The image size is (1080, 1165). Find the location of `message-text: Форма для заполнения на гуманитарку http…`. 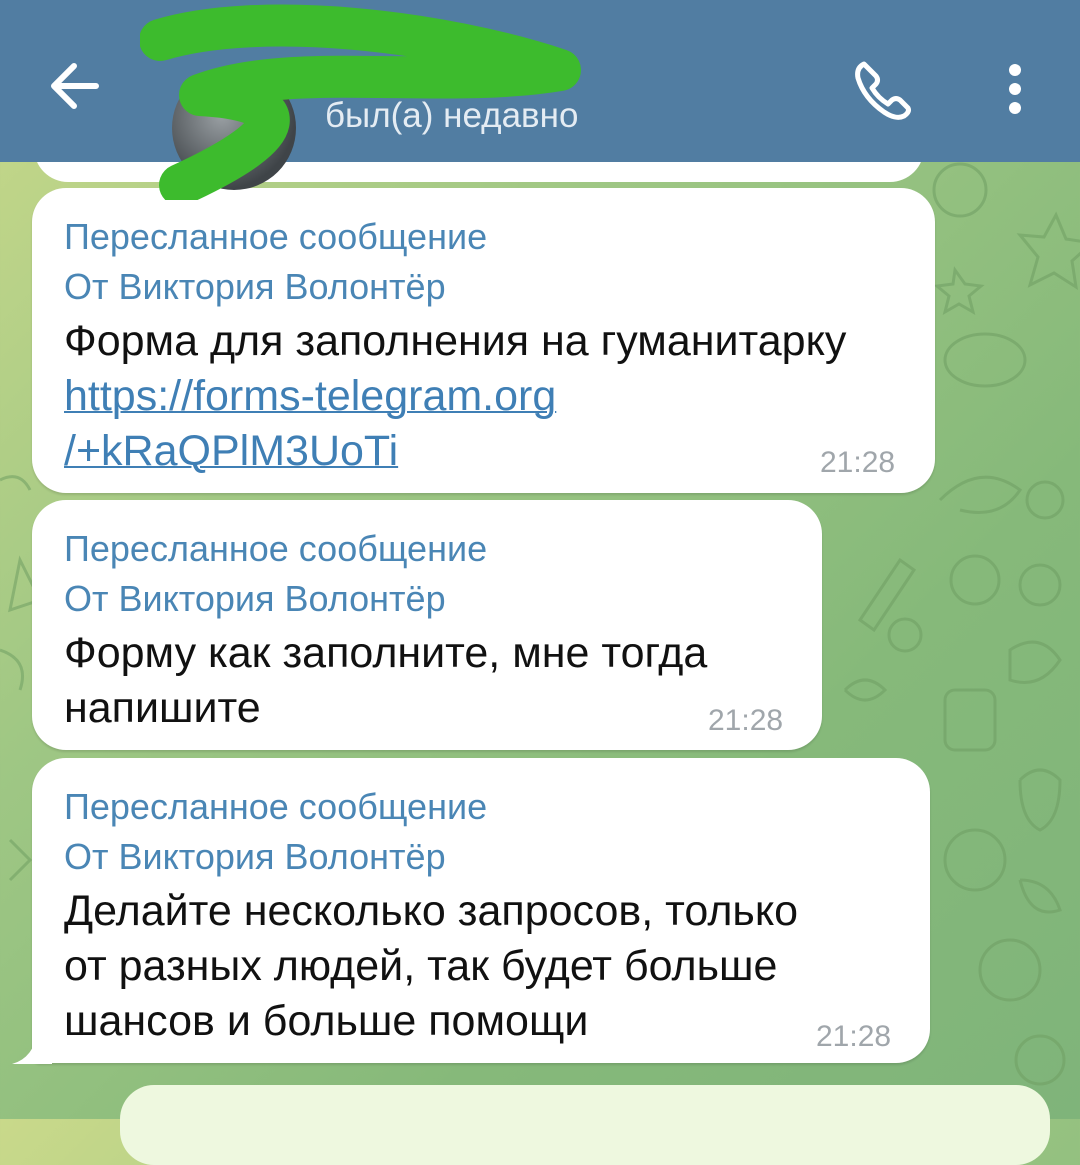

message-text: Форма для заполнения на гуманитарку http… is located at coordinates (494, 396).